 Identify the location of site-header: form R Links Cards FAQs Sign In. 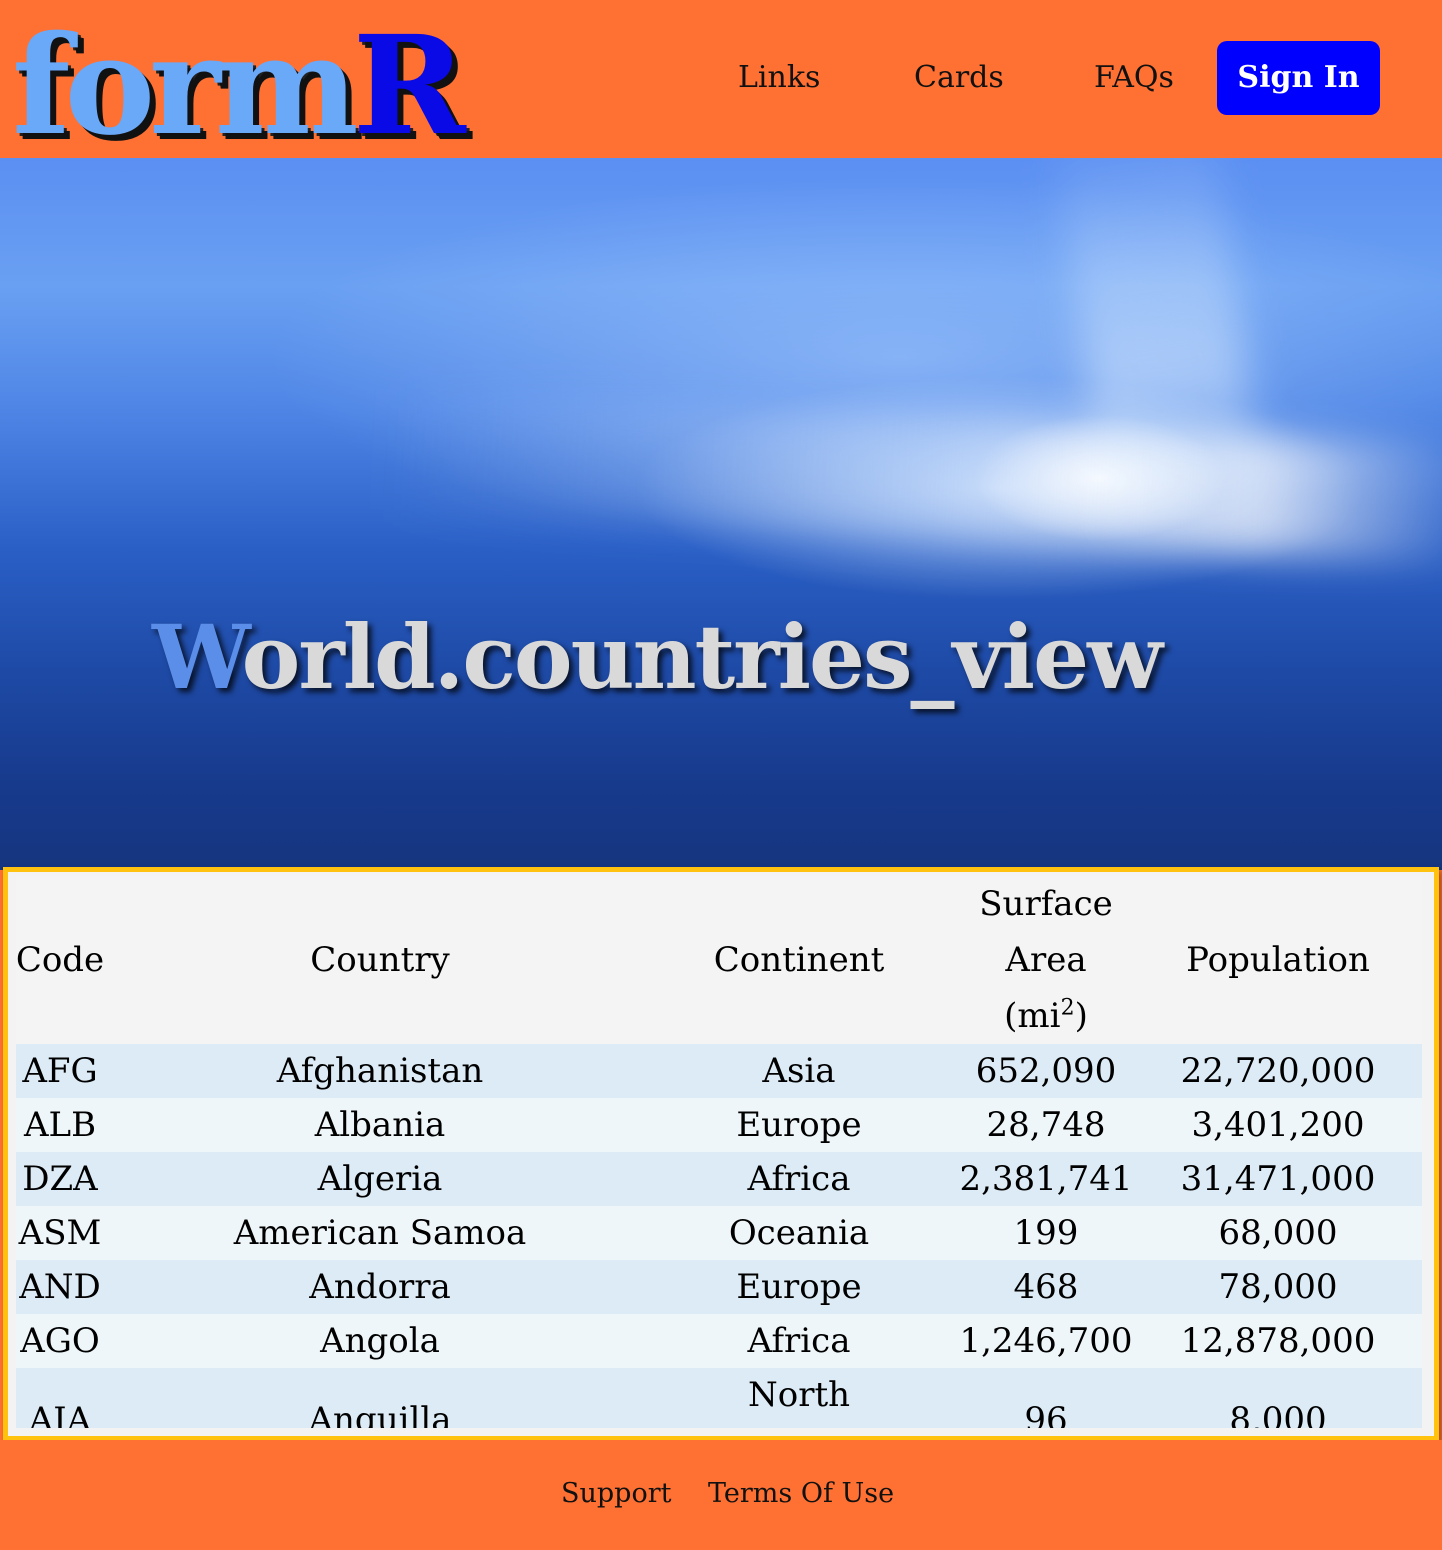
(721, 79).